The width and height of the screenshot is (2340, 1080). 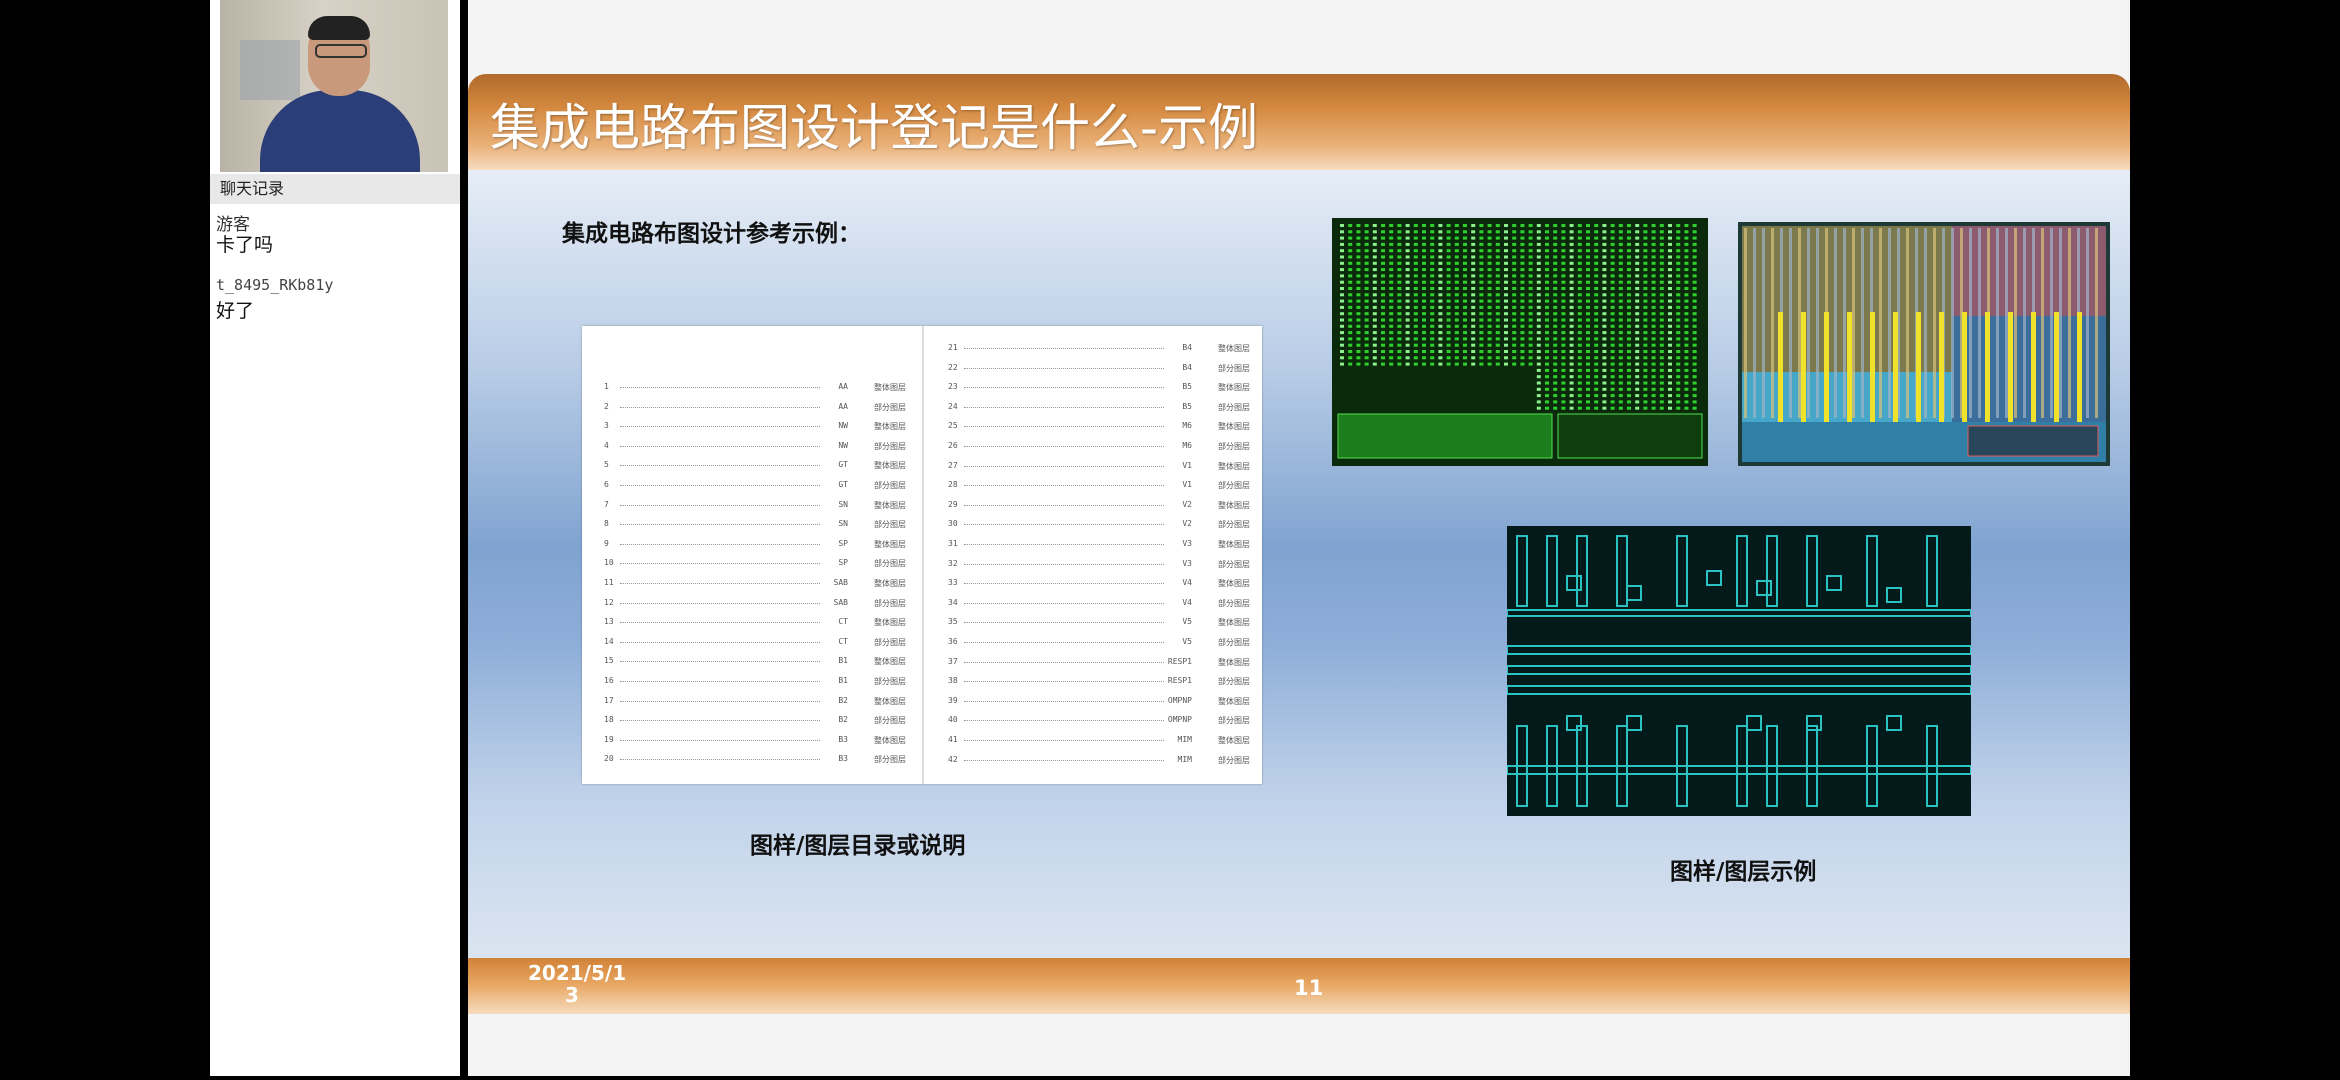 What do you see at coordinates (750, 447) in the screenshot?
I see `layer-list-row: 4 NW 部分图层` at bounding box center [750, 447].